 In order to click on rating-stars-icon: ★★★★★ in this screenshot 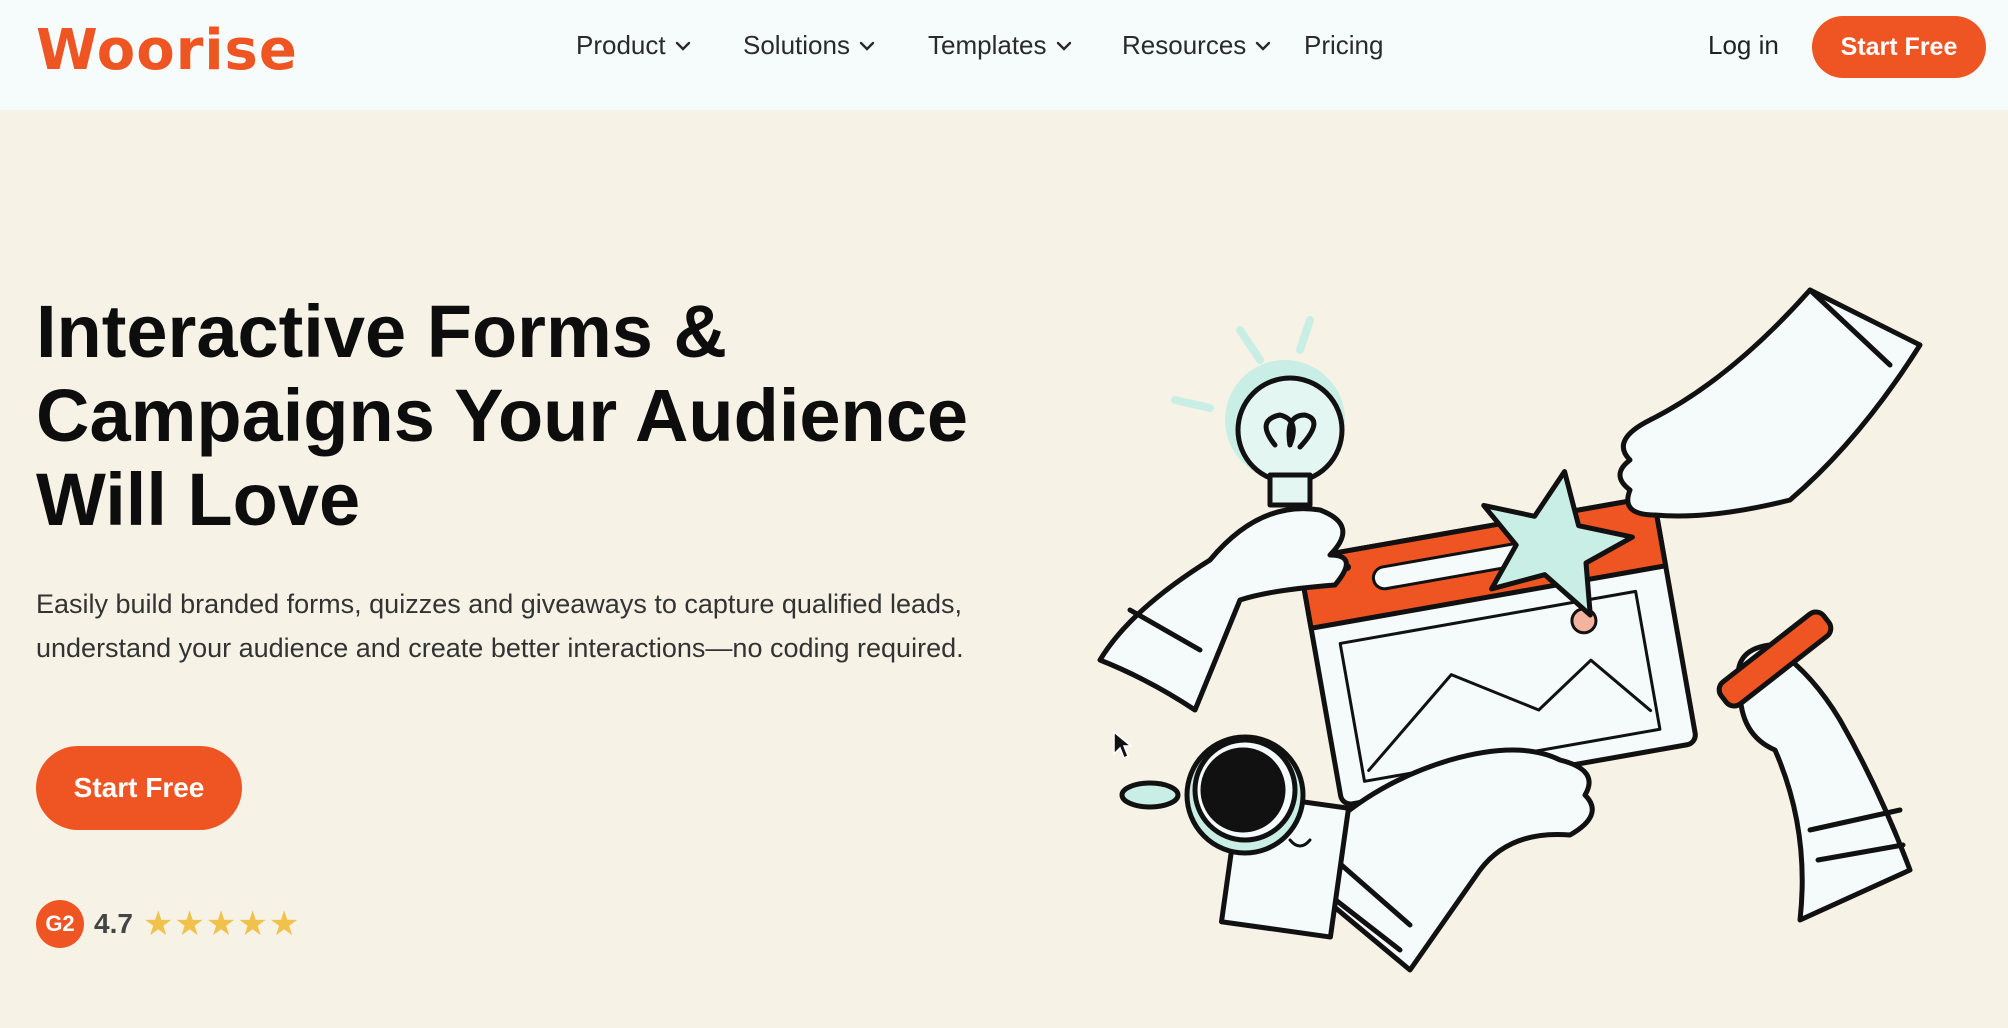, I will do `click(221, 924)`.